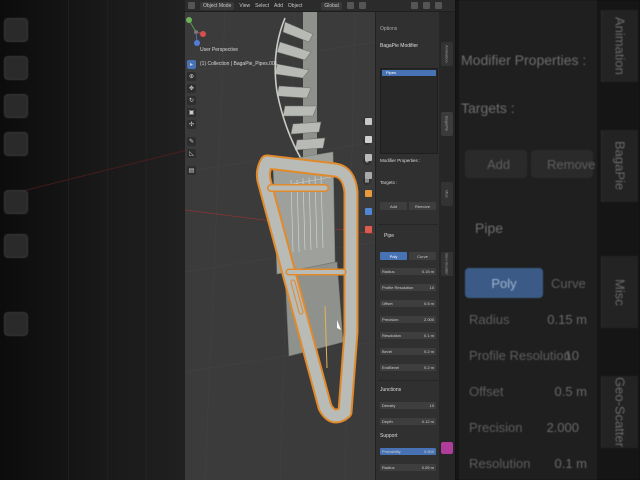 The image size is (640, 480). Describe the element at coordinates (389, 436) in the screenshot. I see `support-section-title: Support` at that location.